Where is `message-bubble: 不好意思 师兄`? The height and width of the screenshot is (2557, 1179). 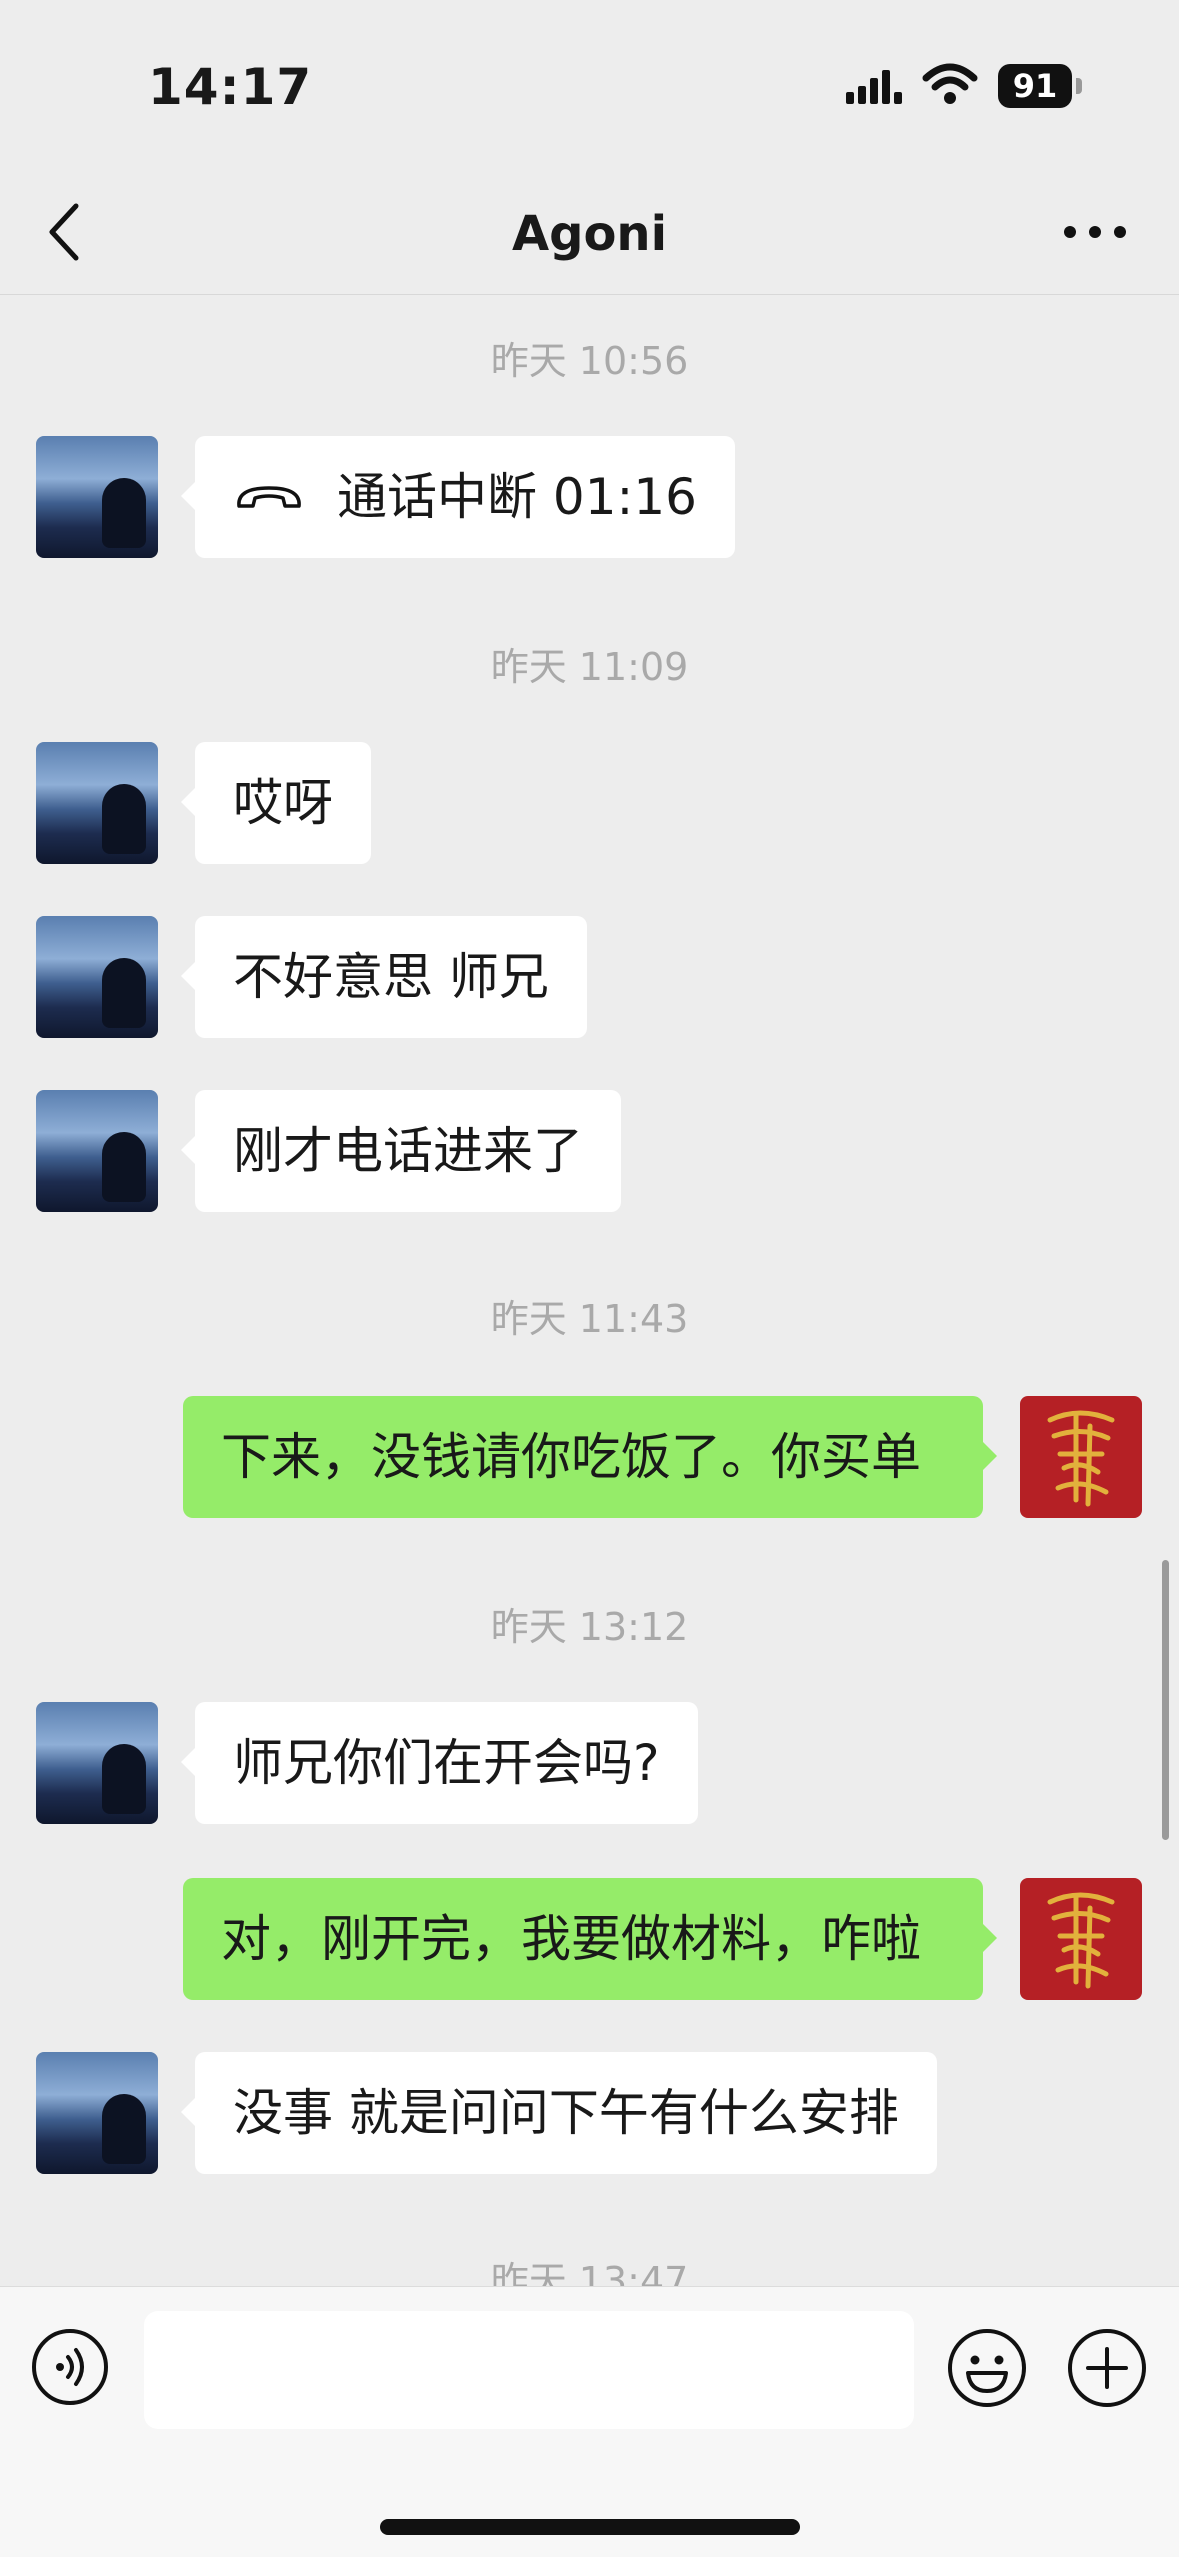 message-bubble: 不好意思 师兄 is located at coordinates (384, 977).